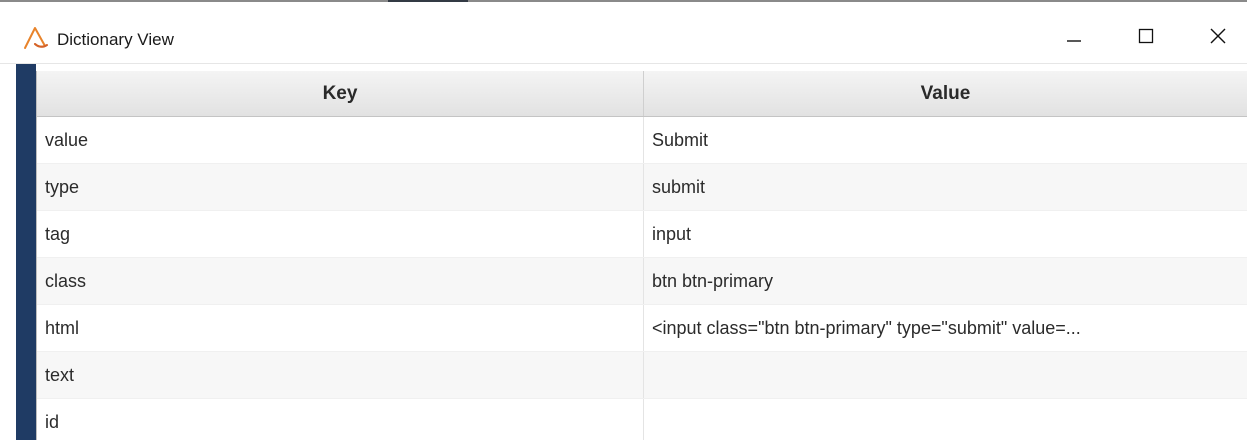 Image resolution: width=1247 pixels, height=440 pixels. Describe the element at coordinates (340, 281) in the screenshot. I see `cell-key: class` at that location.